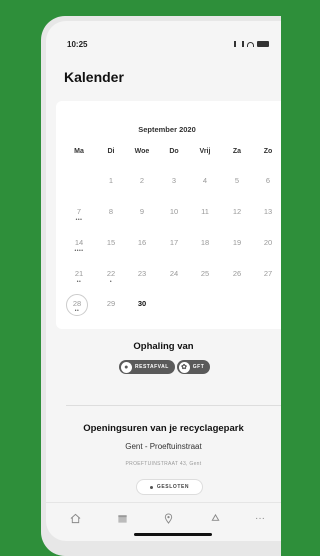 The image size is (320, 556). I want to click on recyclagepark-address: PROEFTUINSTRAAT 43, Gent, so click(163, 464).